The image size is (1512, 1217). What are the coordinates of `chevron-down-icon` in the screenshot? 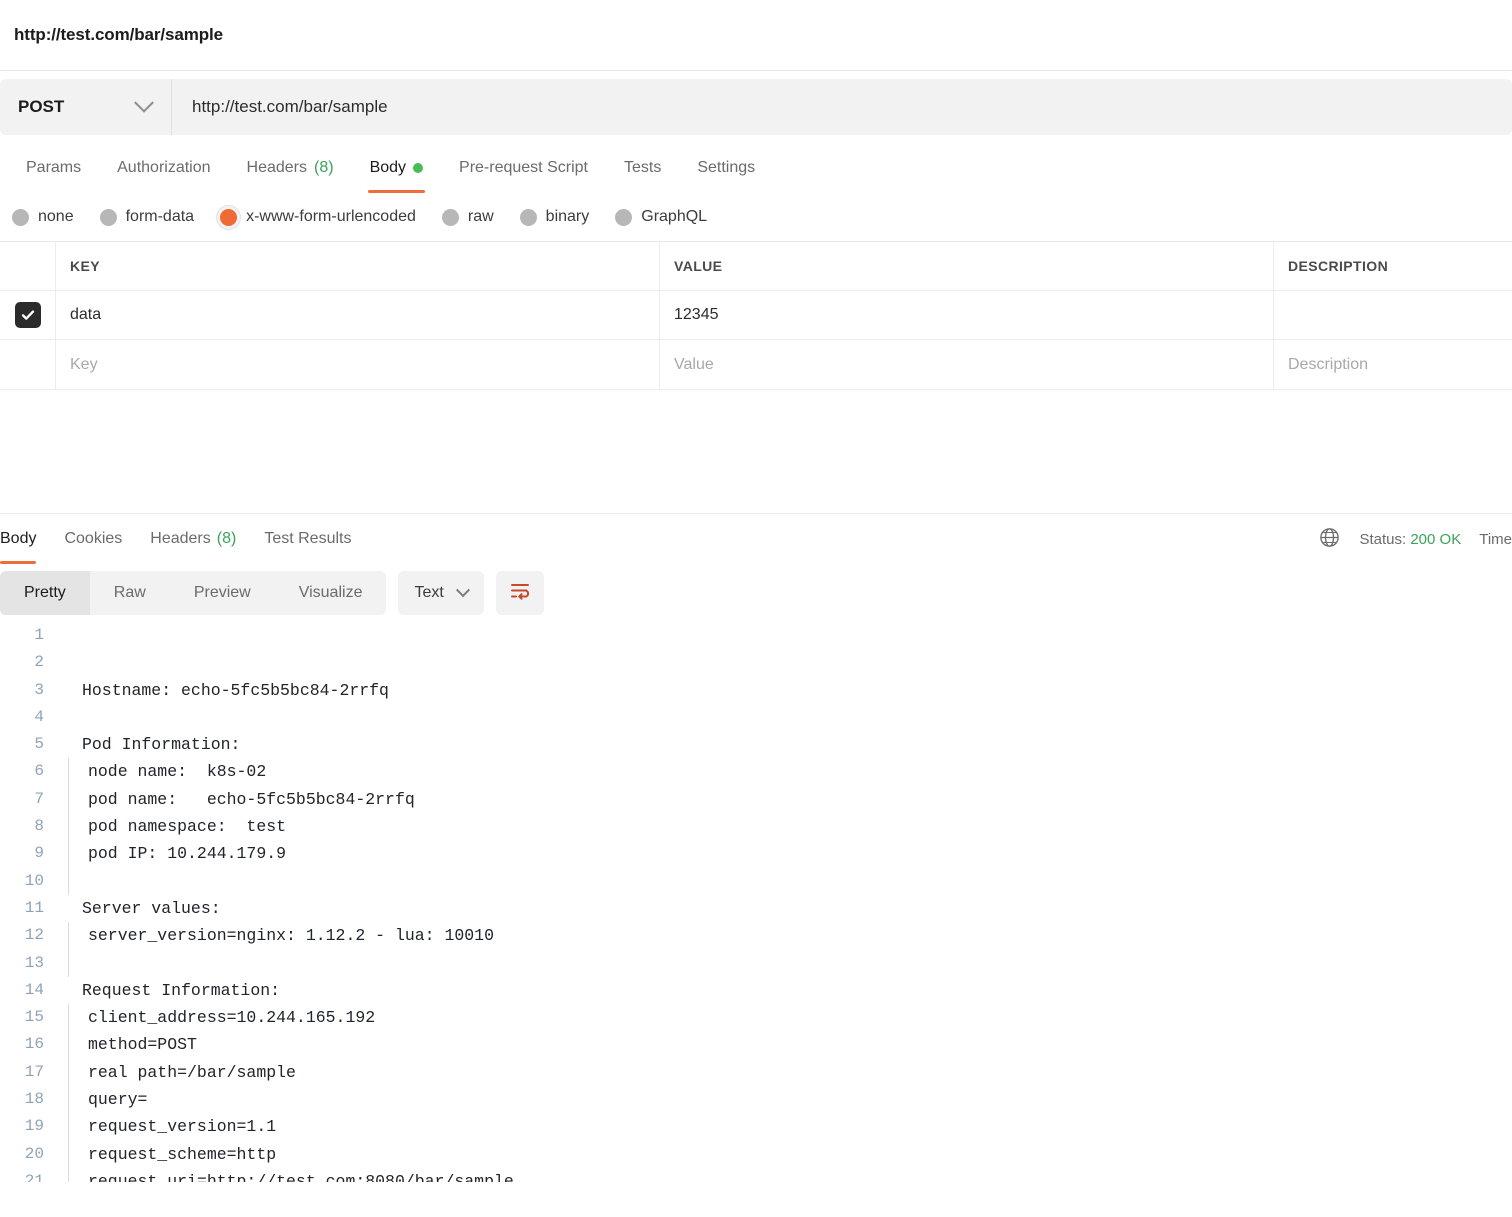 It's located at (462, 590).